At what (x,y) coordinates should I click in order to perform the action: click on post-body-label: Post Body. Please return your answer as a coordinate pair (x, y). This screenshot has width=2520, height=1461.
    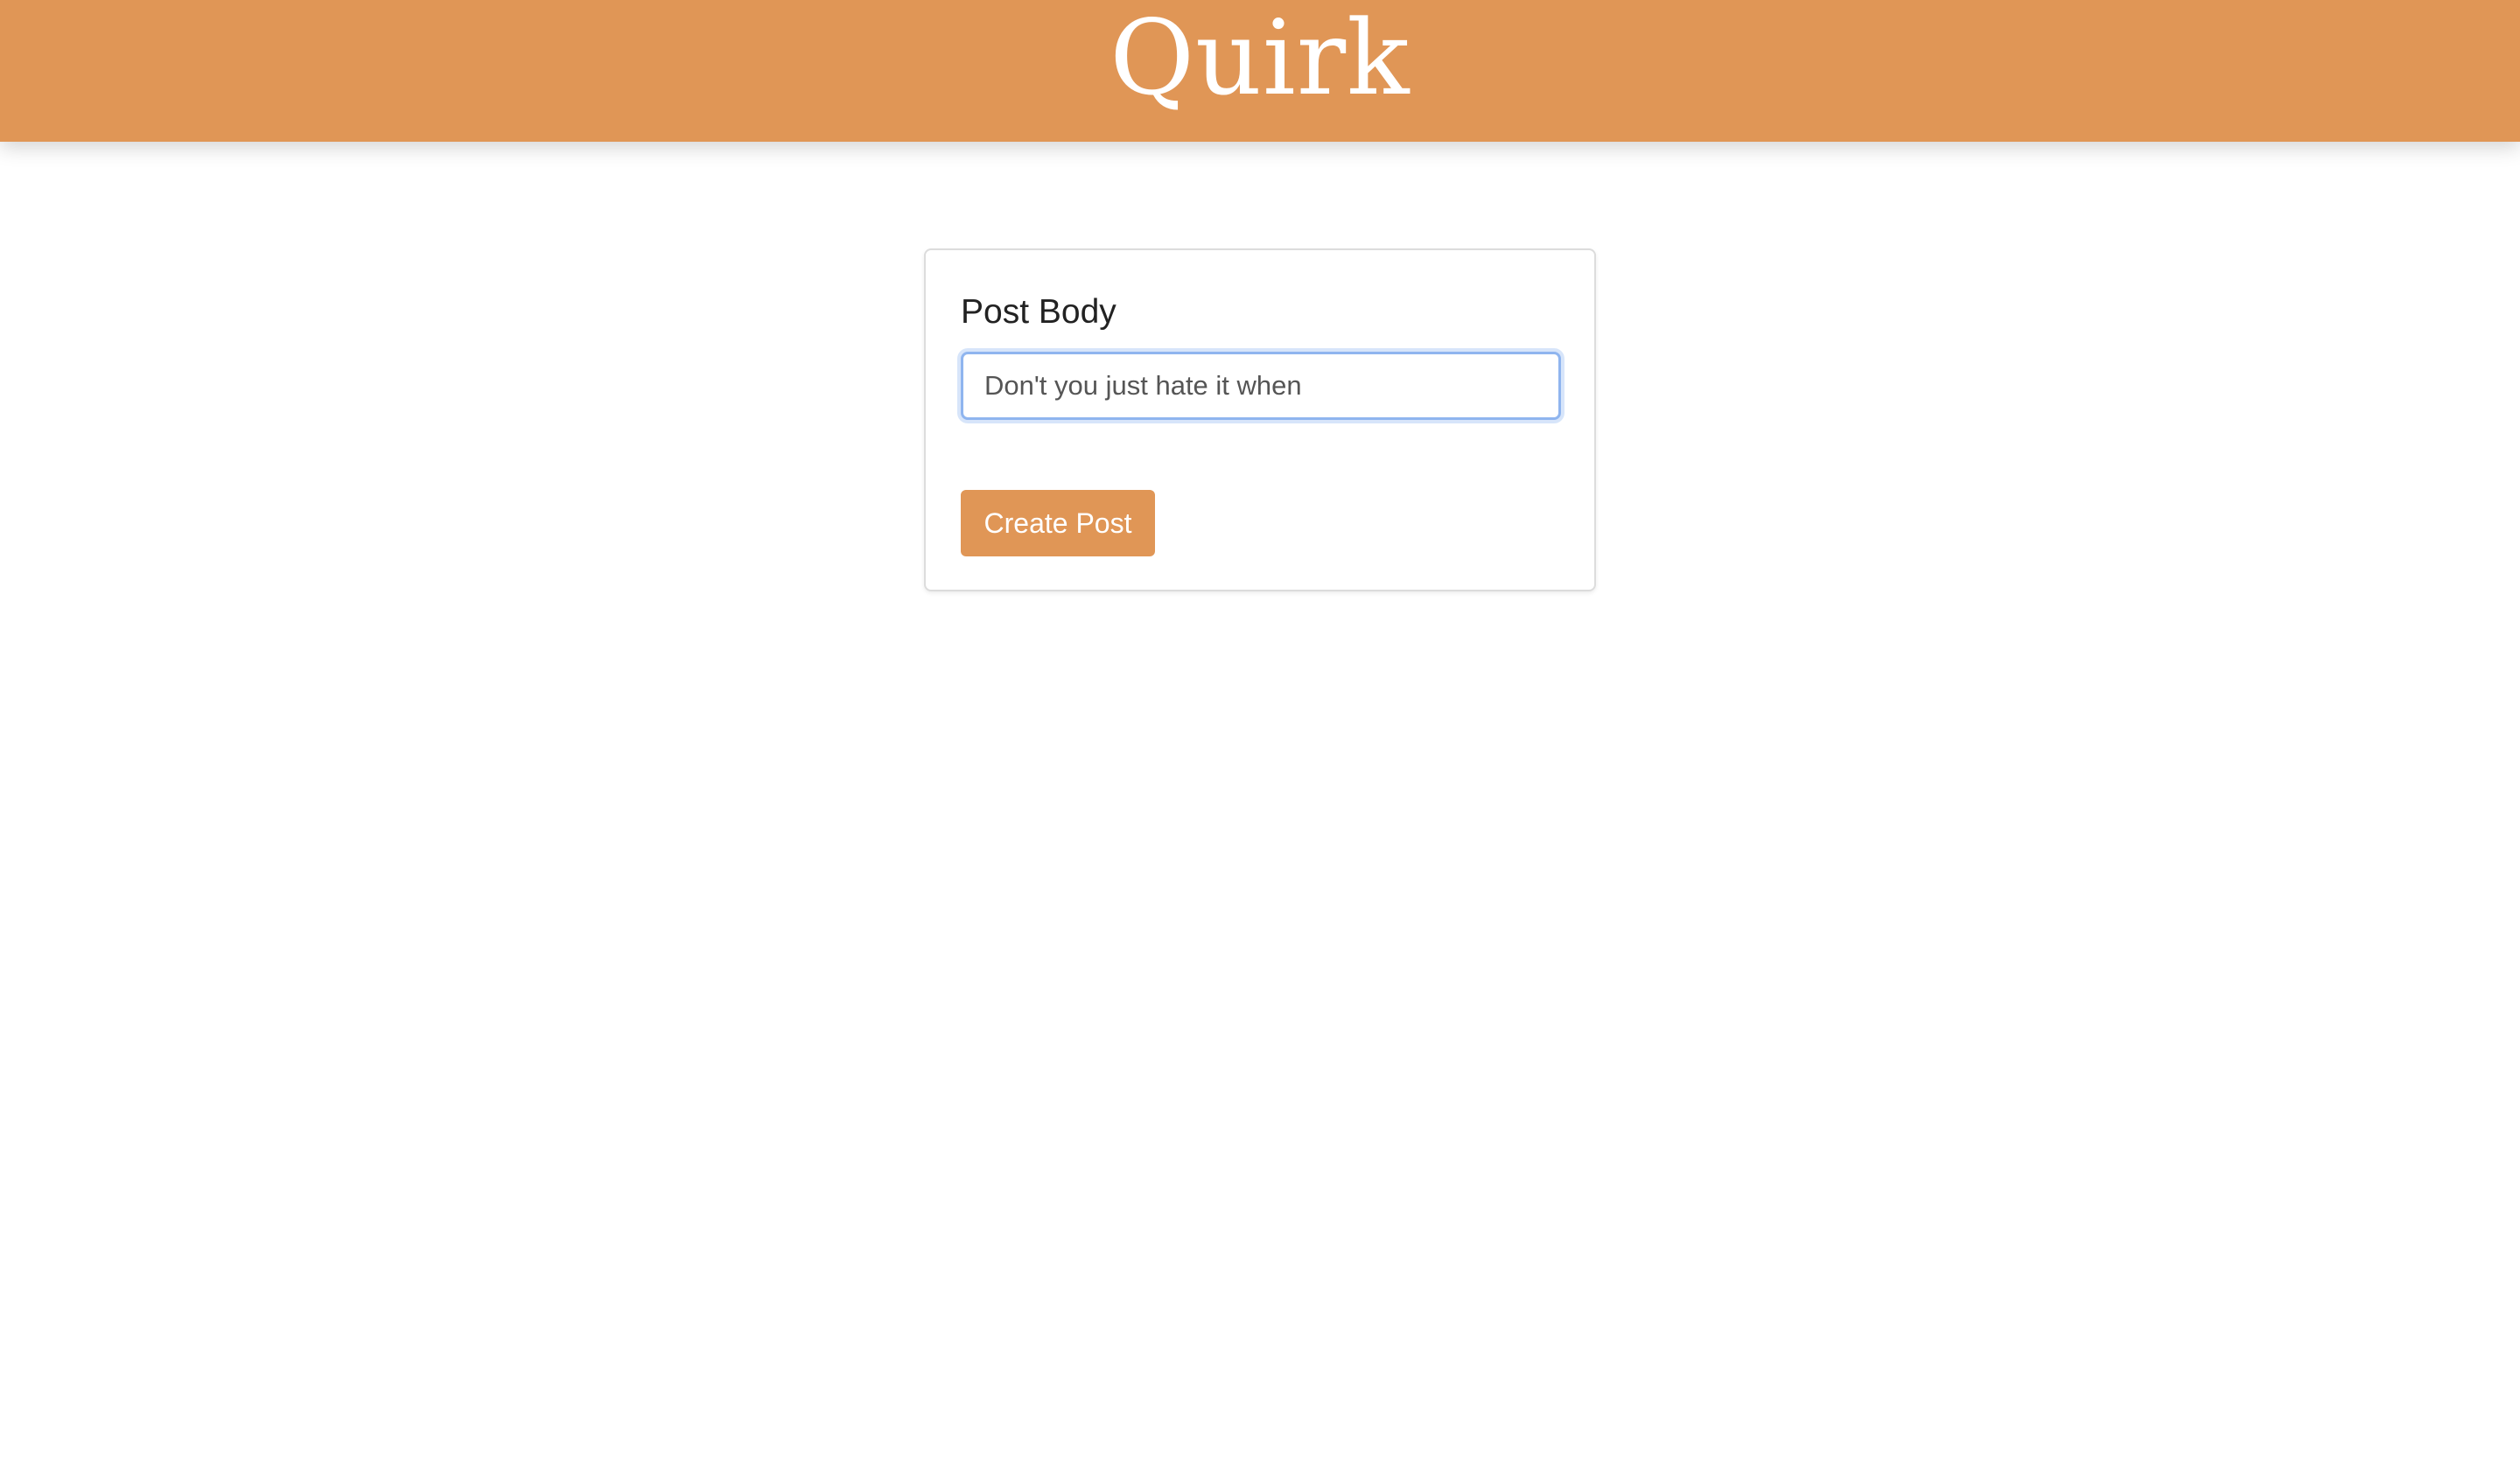
    Looking at the image, I should click on (1038, 312).